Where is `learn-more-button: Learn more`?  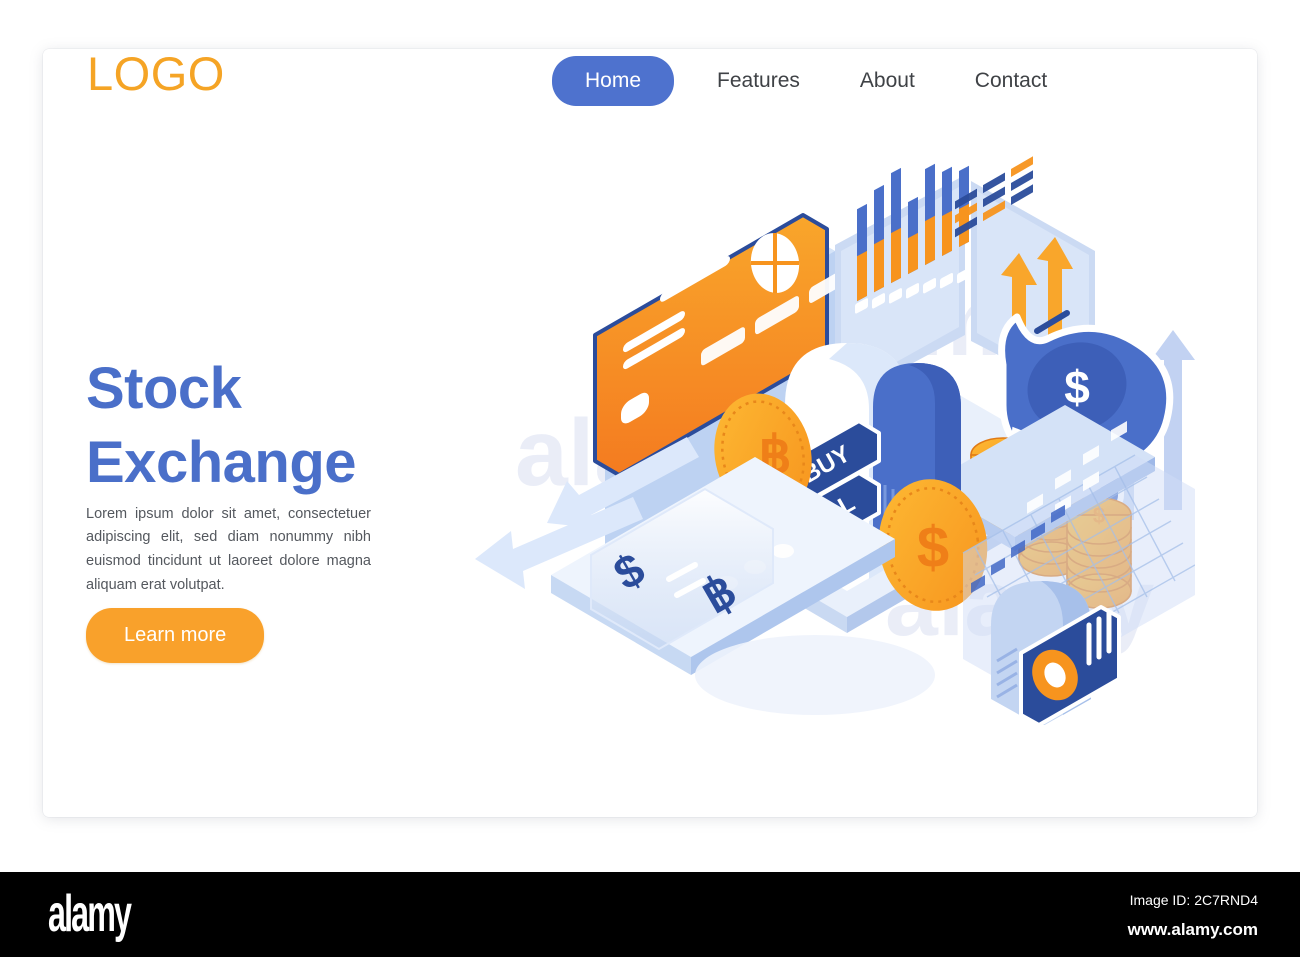
learn-more-button: Learn more is located at coordinates (175, 635).